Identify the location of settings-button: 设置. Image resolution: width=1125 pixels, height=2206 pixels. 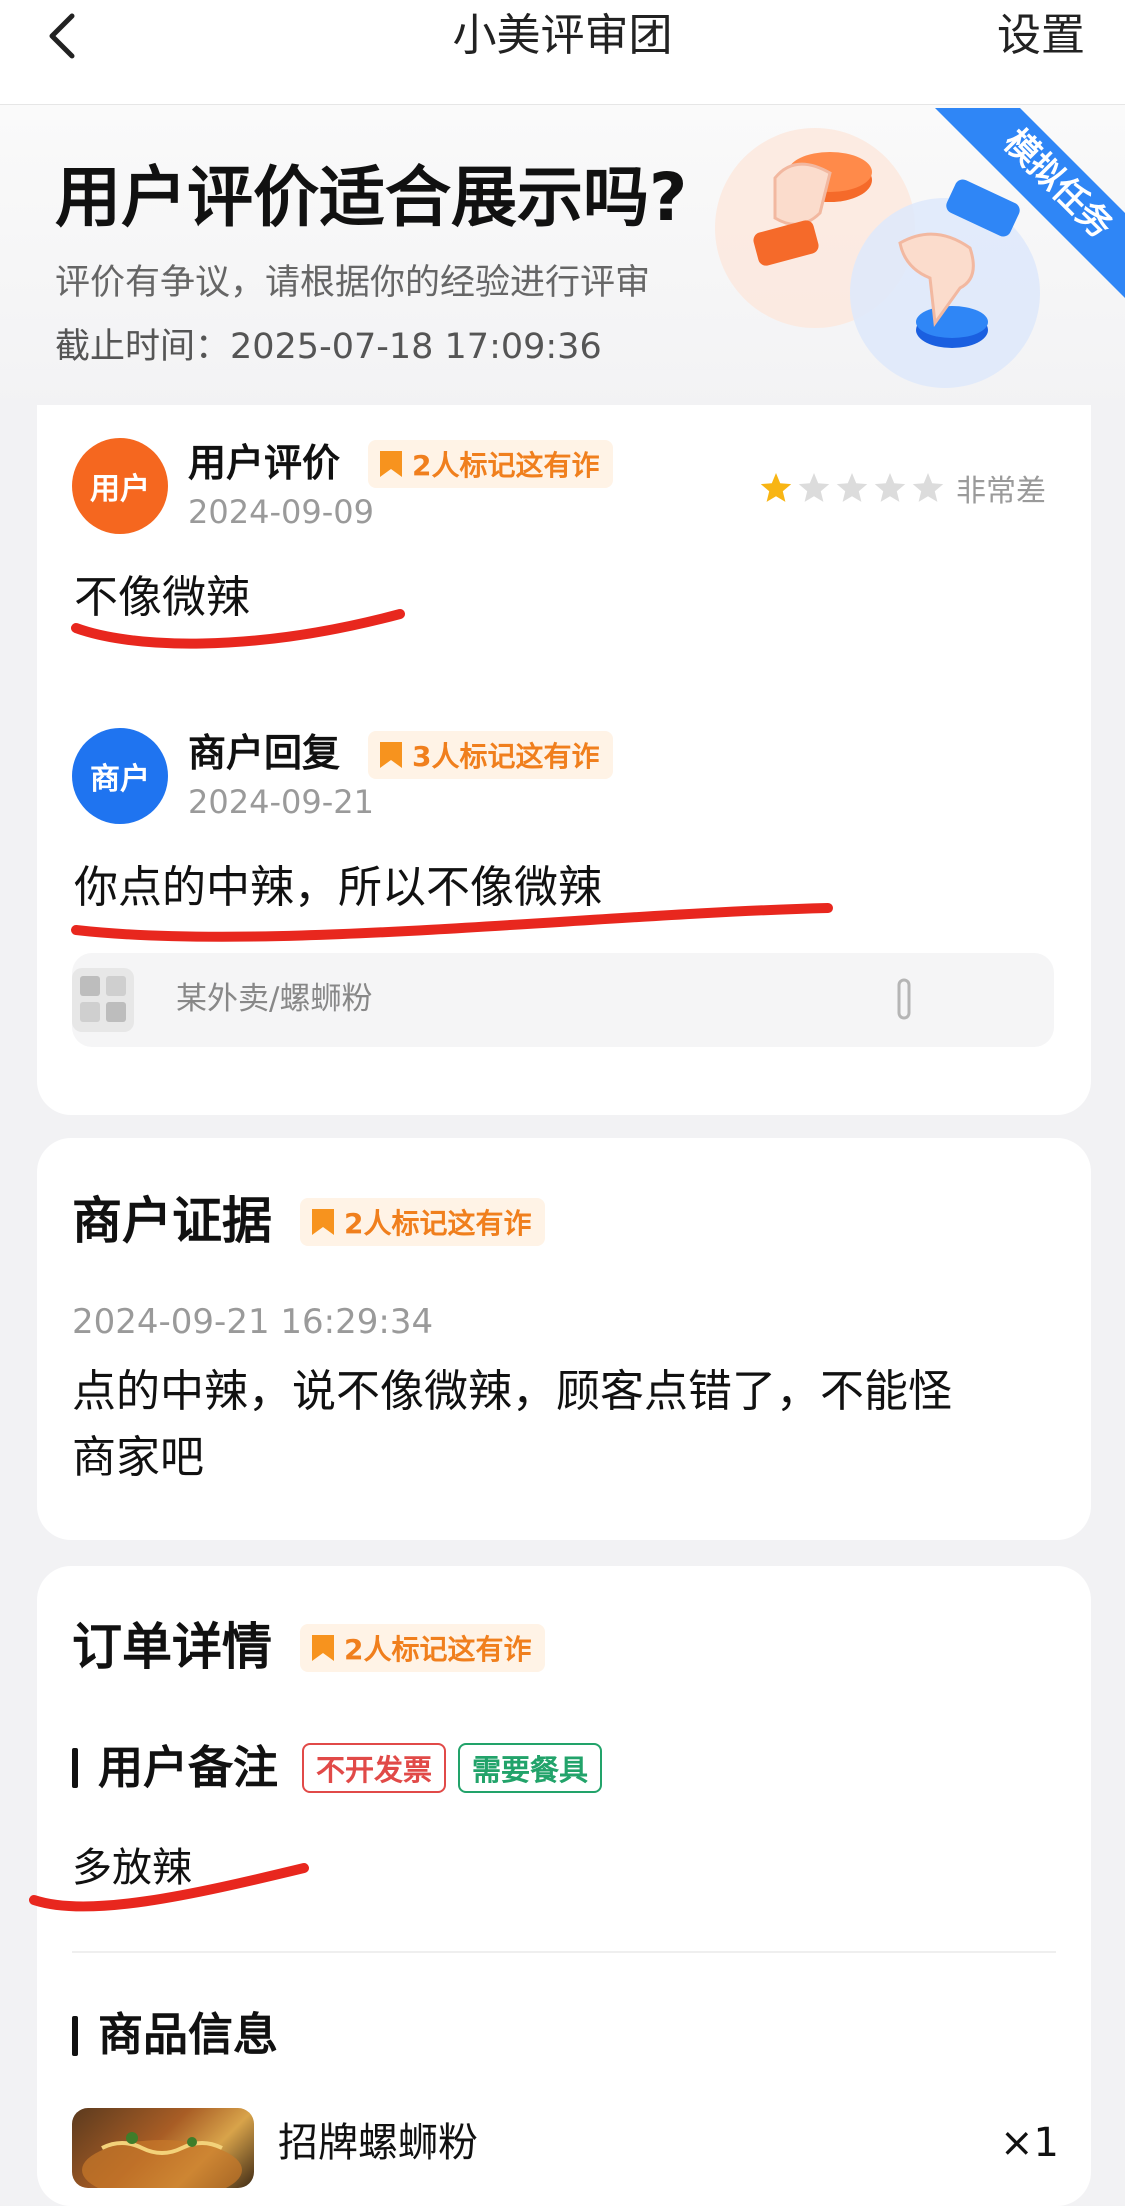
(1041, 36).